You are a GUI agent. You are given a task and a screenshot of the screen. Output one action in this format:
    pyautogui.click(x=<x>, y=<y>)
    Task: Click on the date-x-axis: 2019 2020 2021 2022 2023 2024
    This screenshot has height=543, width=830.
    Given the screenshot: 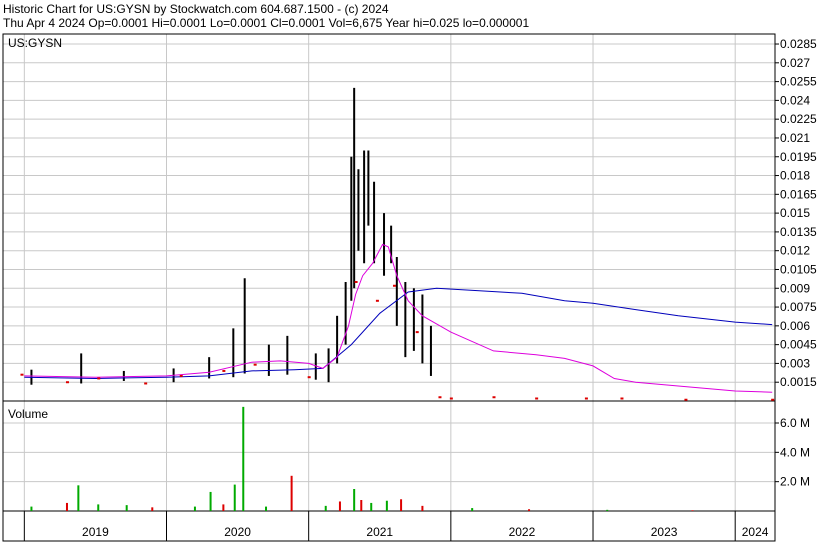 What is the action you would take?
    pyautogui.click(x=396, y=526)
    